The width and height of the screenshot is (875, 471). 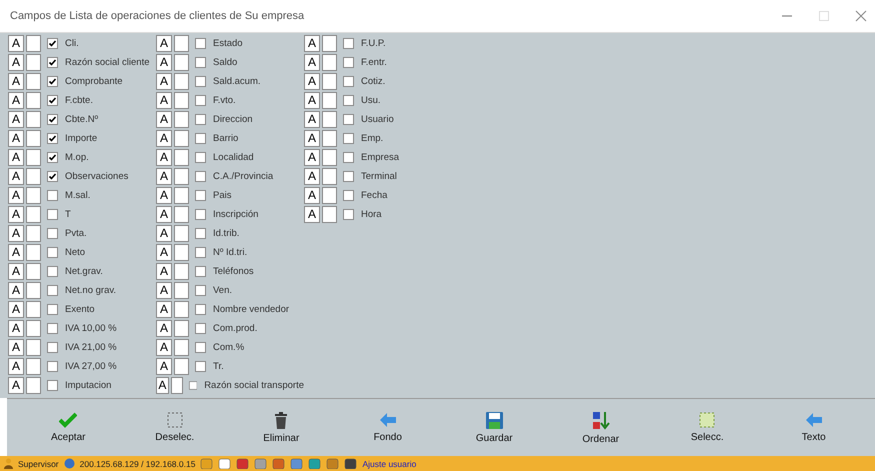 I want to click on accept-button: Aceptar, so click(x=68, y=427).